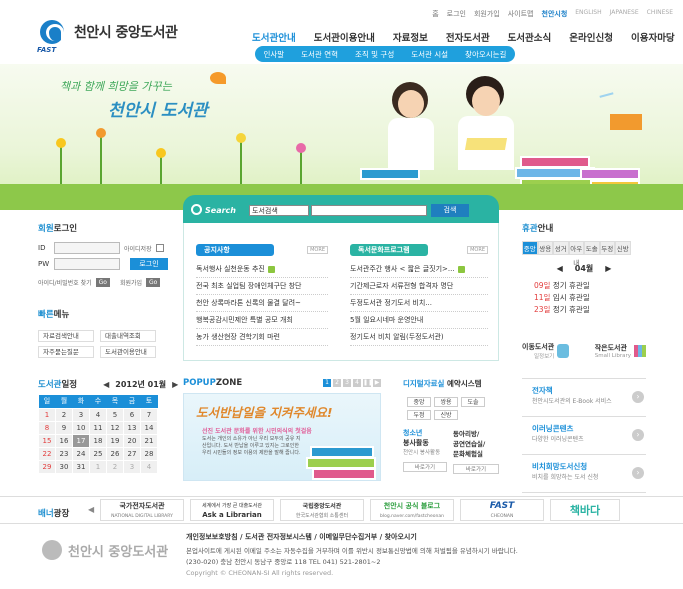 Image resolution: width=683 pixels, height=589 pixels. I want to click on small-library-link: 작은도서관 Small Library, so click(620, 351).